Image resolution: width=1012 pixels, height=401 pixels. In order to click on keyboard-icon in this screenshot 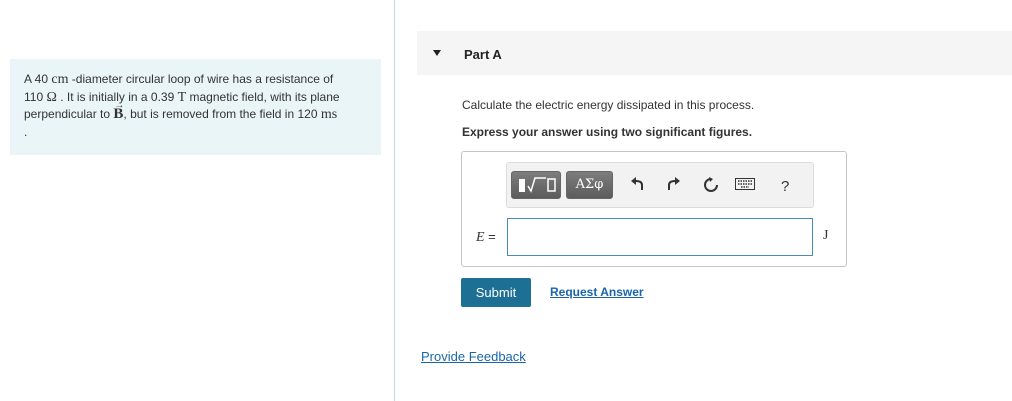, I will do `click(745, 185)`.